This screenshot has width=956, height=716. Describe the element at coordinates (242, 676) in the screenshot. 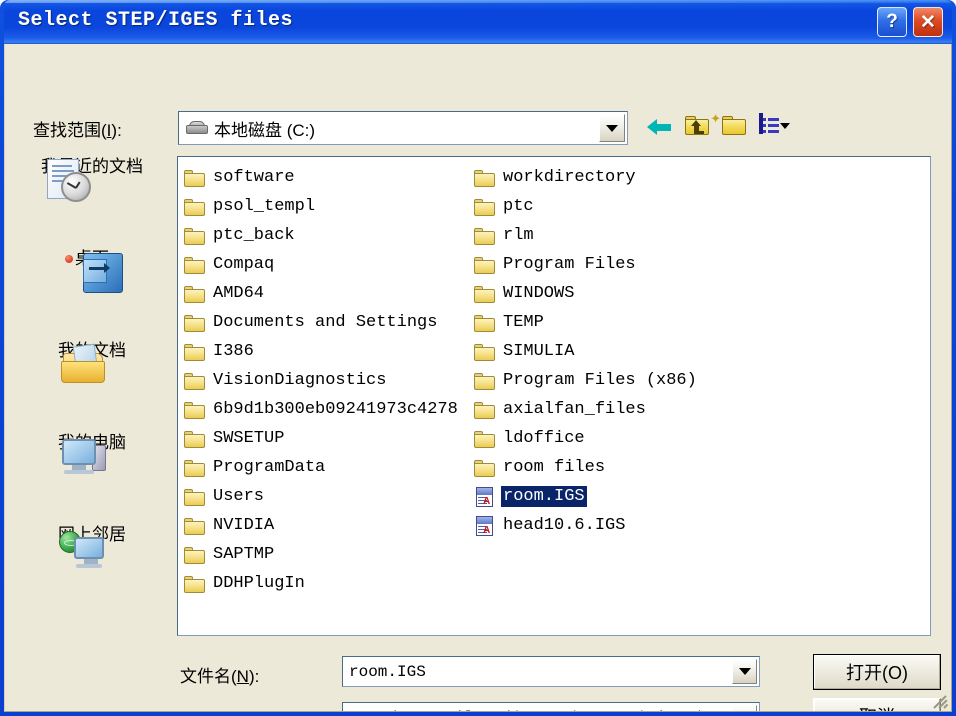

I see `filename-mnemonic: N` at that location.